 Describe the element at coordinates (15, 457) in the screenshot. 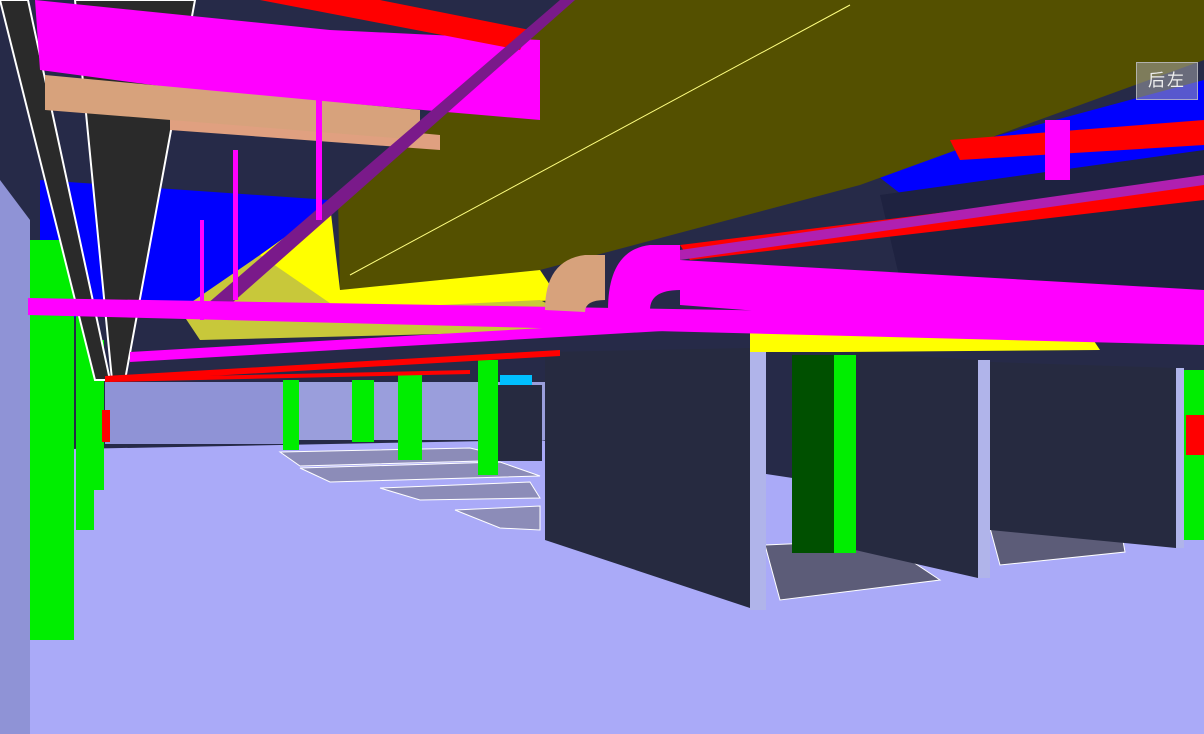

I see `left-wall` at that location.